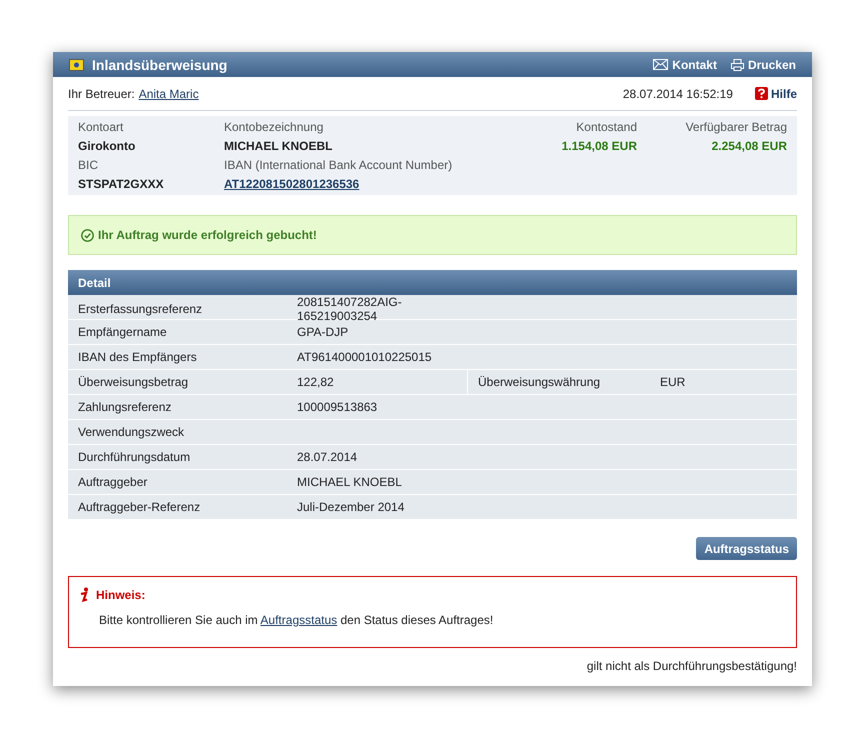 This screenshot has width=865, height=738. I want to click on field-value: 122,82, so click(315, 382).